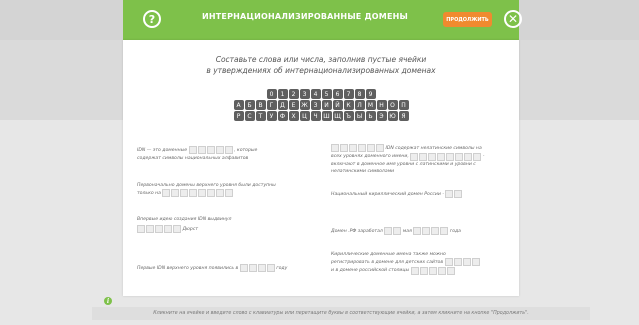  I want to click on letter-tile: П, so click(403, 105).